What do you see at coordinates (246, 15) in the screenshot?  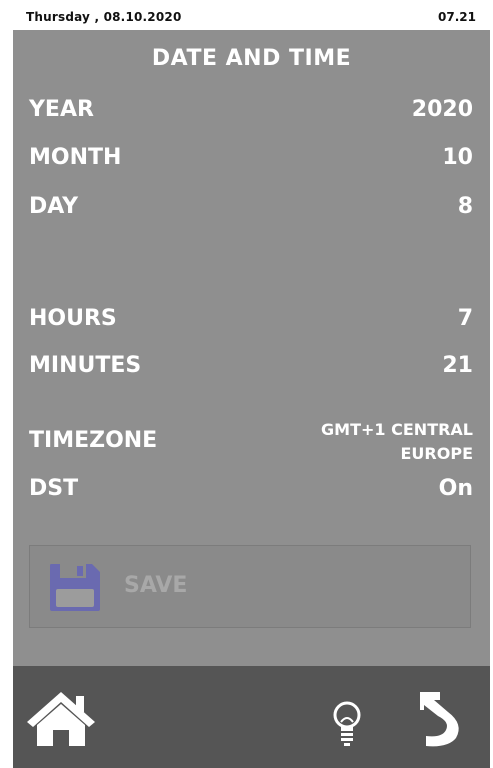 I see `status-bar: Thursday , 08.10.2020 07.21` at bounding box center [246, 15].